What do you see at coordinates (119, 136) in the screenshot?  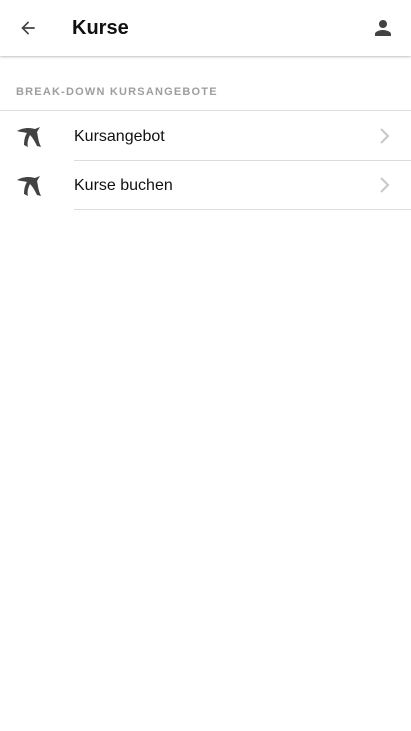 I see `list-item-label: Kursangebot` at bounding box center [119, 136].